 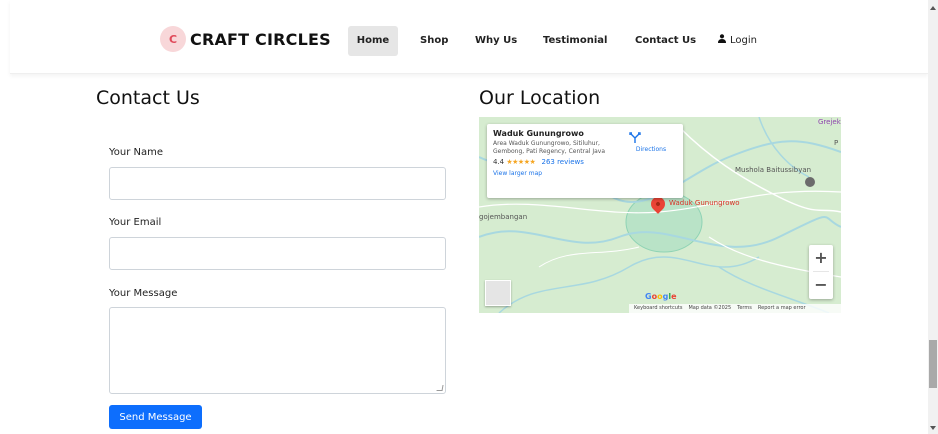 I want to click on map-label-gojembangan: gojembangan, so click(x=503, y=217).